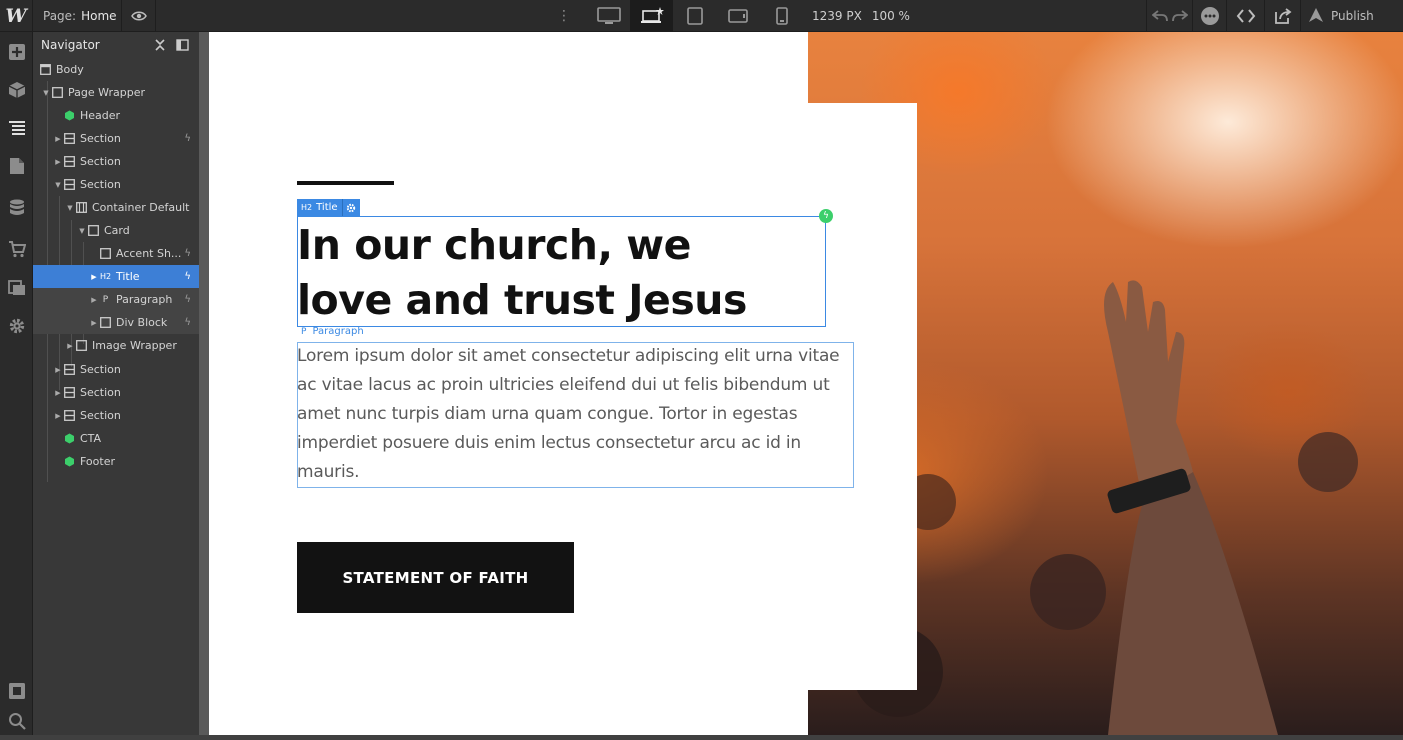 This screenshot has width=1403, height=740. I want to click on paragraph-hover-tag: P Paragraph, so click(332, 331).